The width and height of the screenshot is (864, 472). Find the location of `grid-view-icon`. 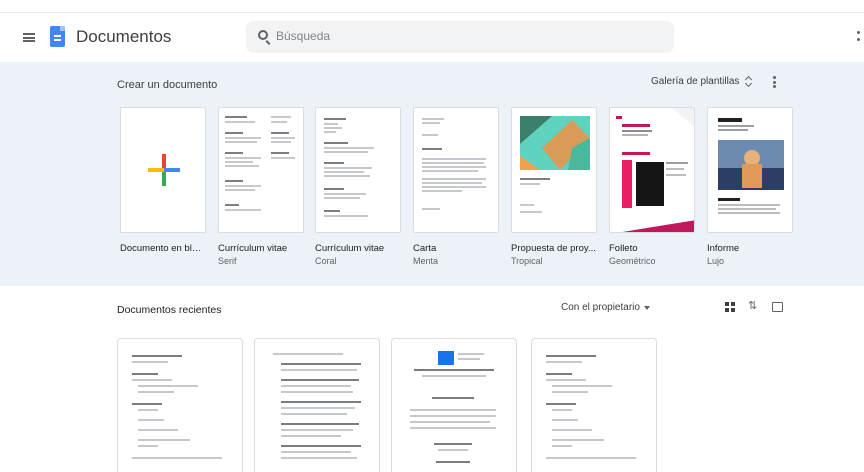

grid-view-icon is located at coordinates (730, 307).